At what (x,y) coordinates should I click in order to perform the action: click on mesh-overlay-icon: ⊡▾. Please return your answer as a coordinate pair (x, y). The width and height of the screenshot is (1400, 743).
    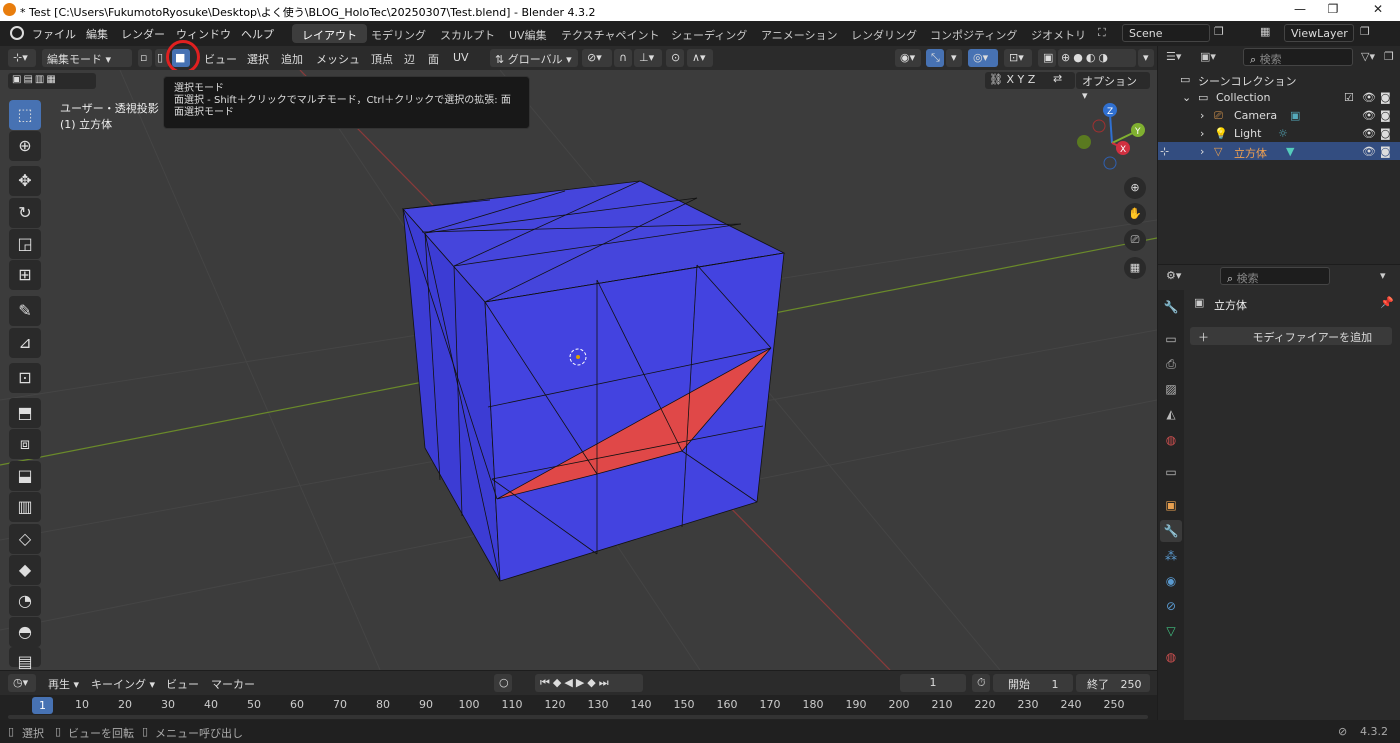
    Looking at the image, I should click on (1018, 58).